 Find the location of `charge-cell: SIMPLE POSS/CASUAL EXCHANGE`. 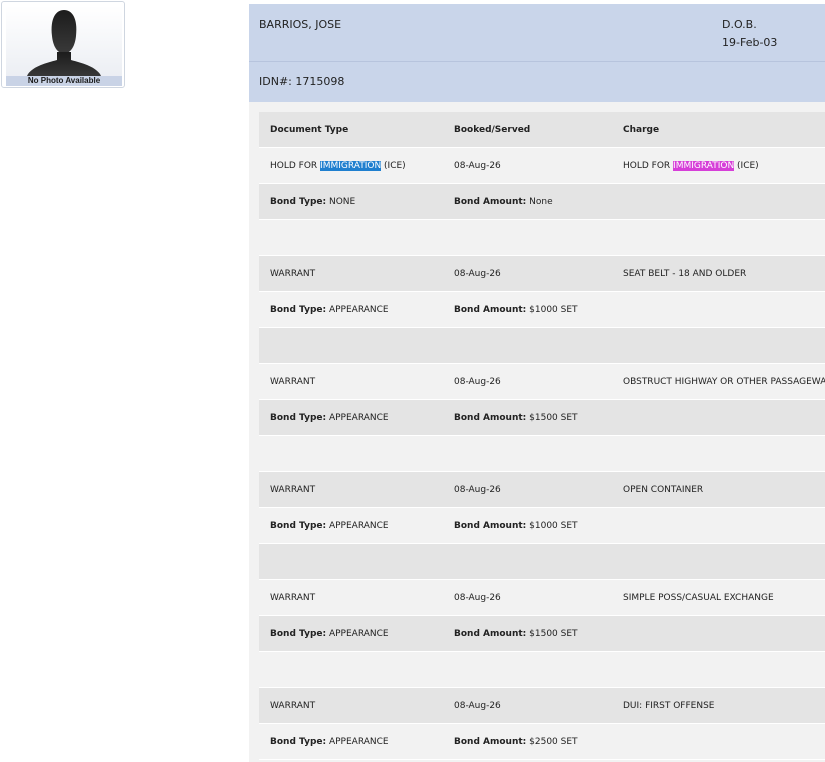

charge-cell: SIMPLE POSS/CASUAL EXCHANGE is located at coordinates (698, 598).